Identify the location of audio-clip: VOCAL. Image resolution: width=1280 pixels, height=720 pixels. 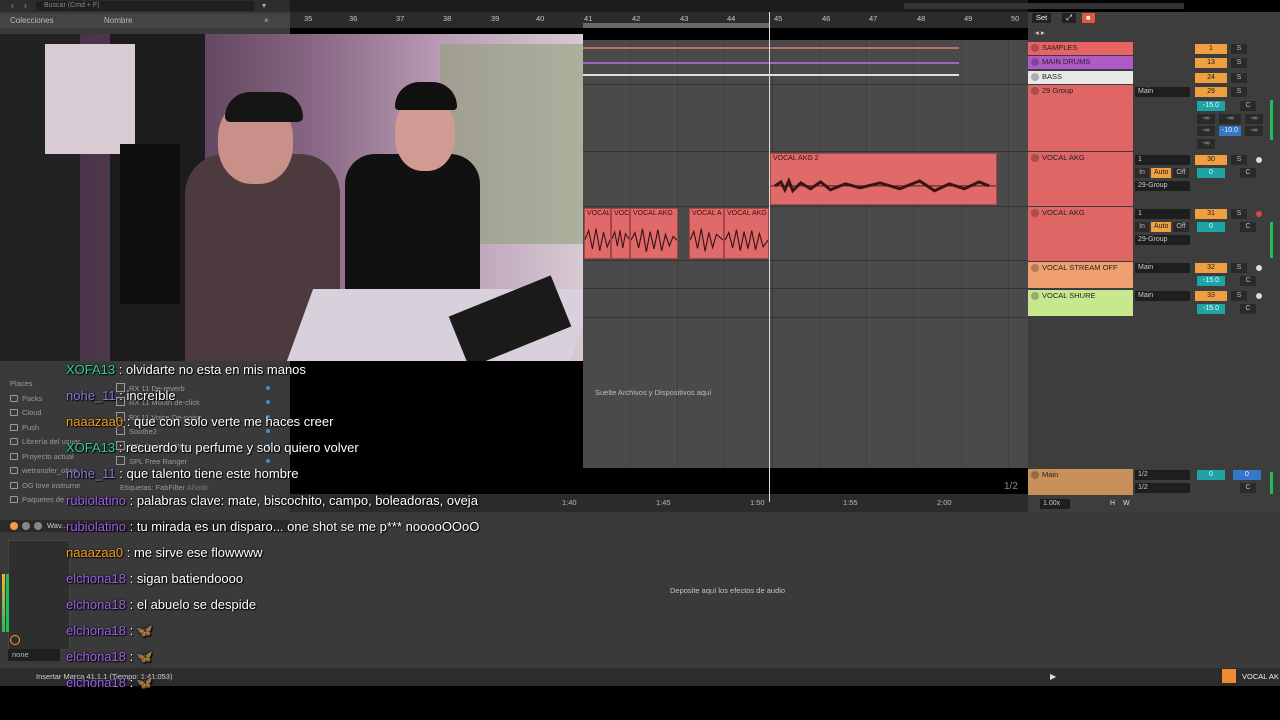
(597, 233).